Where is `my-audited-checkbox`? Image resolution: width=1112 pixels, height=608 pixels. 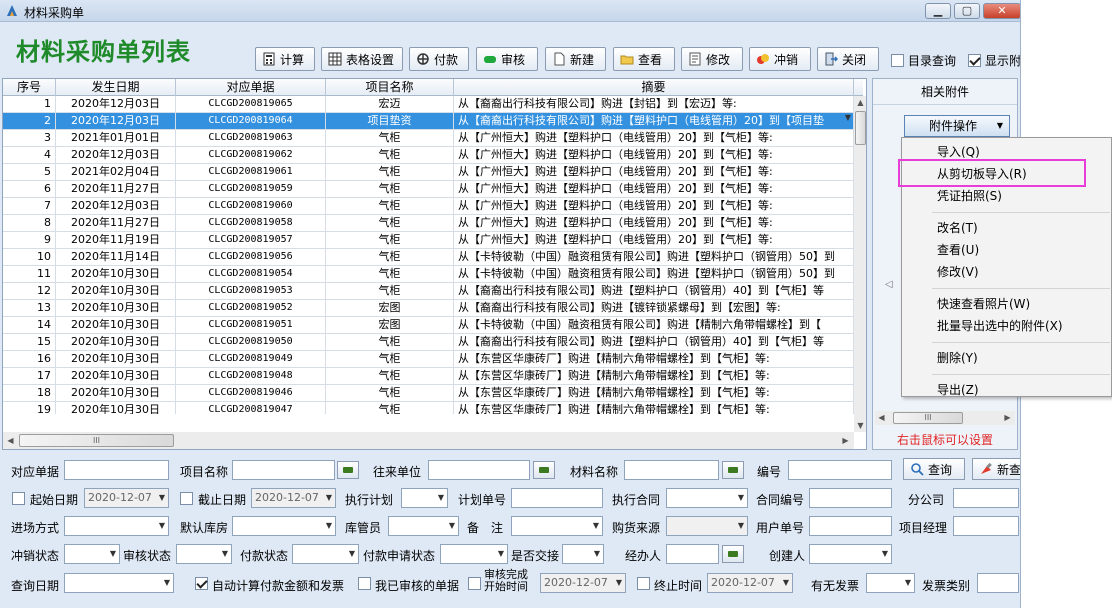 my-audited-checkbox is located at coordinates (364, 583).